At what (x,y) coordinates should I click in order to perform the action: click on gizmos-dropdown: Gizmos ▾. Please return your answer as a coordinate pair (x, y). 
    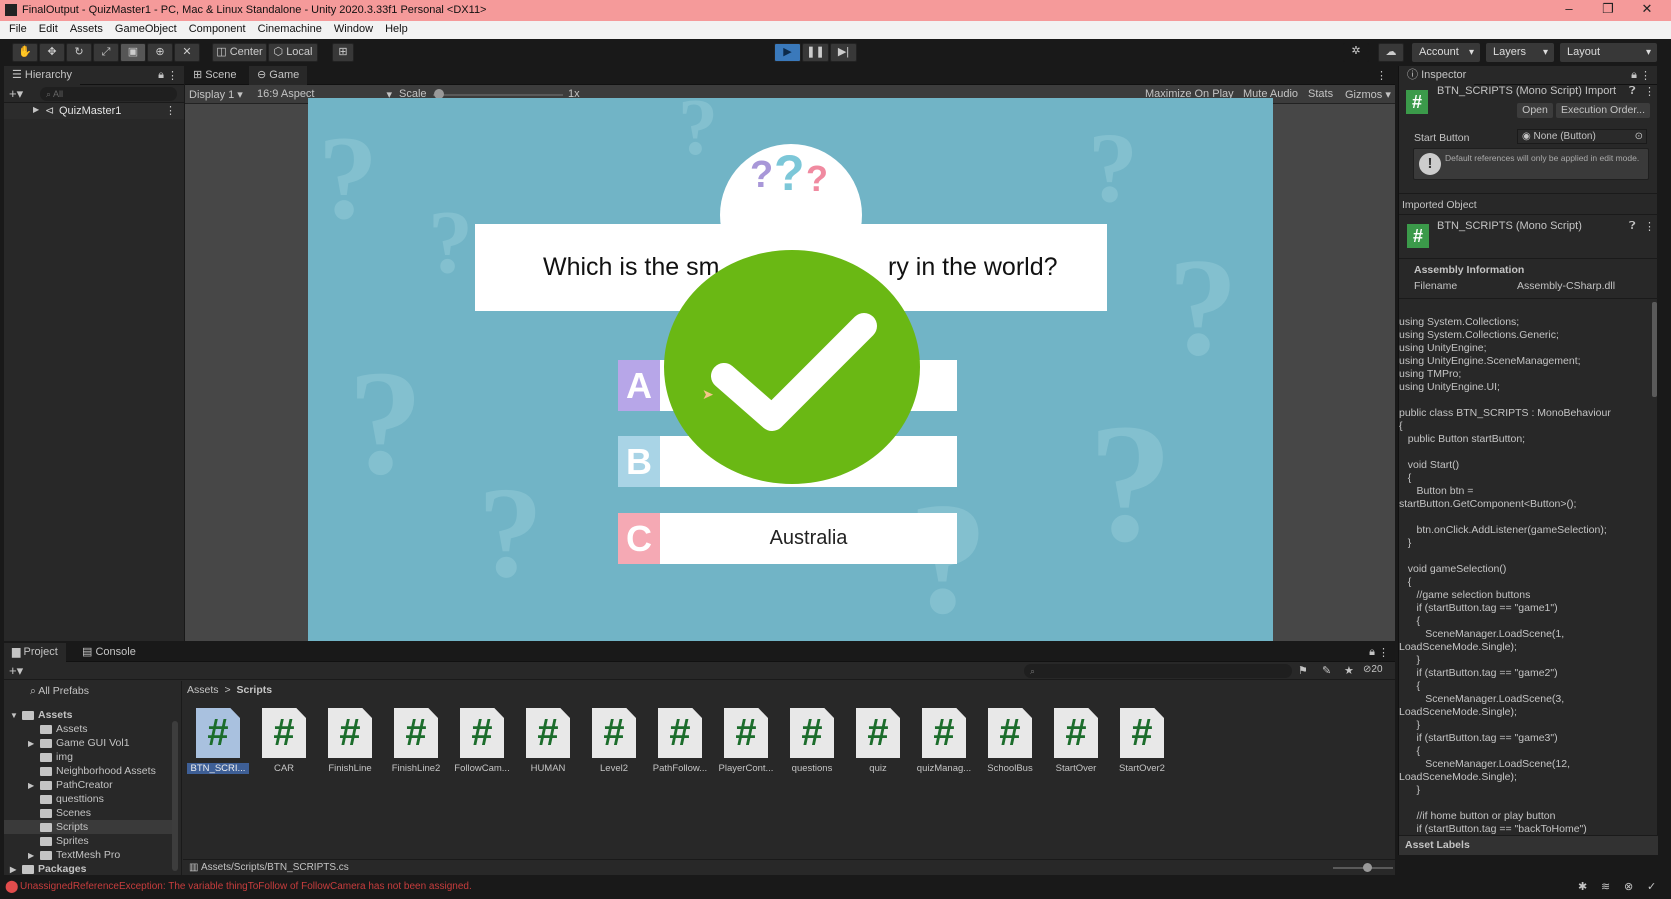
    Looking at the image, I should click on (1368, 94).